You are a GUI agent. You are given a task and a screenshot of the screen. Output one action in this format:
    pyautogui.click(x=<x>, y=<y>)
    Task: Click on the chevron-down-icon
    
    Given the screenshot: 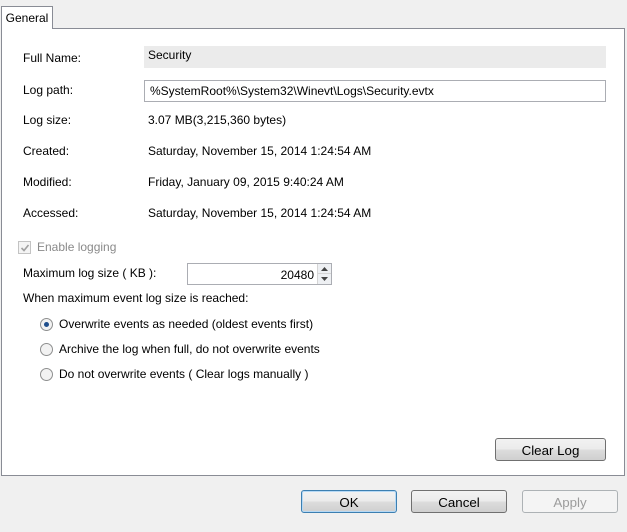 What is the action you would take?
    pyautogui.click(x=324, y=279)
    